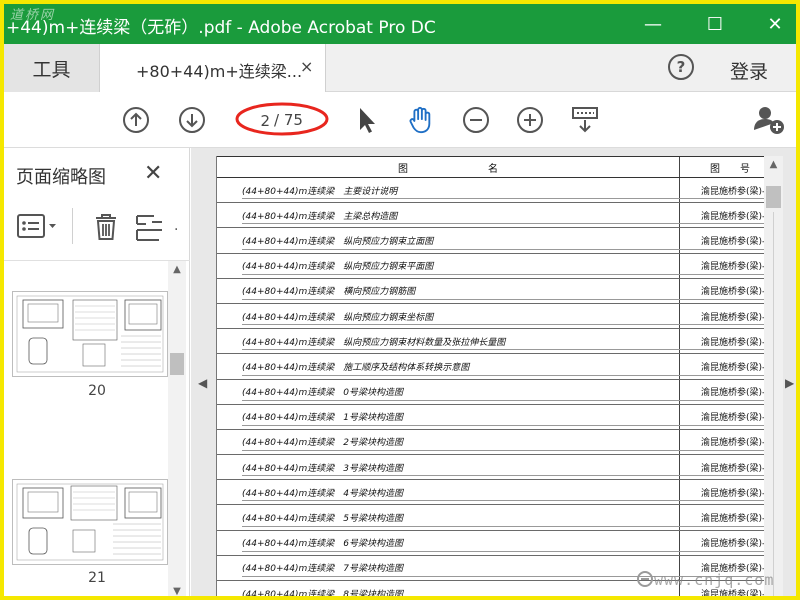 This screenshot has height=600, width=800. What do you see at coordinates (420, 120) in the screenshot?
I see `hand-icon` at bounding box center [420, 120].